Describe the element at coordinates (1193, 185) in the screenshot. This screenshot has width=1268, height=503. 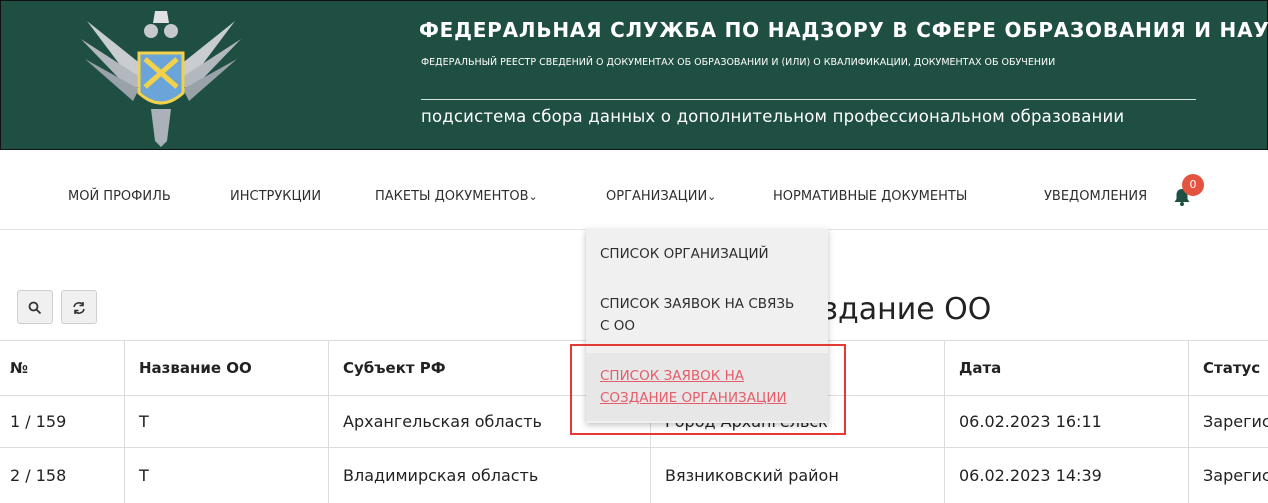
I see `notification-count-badge: 0` at that location.